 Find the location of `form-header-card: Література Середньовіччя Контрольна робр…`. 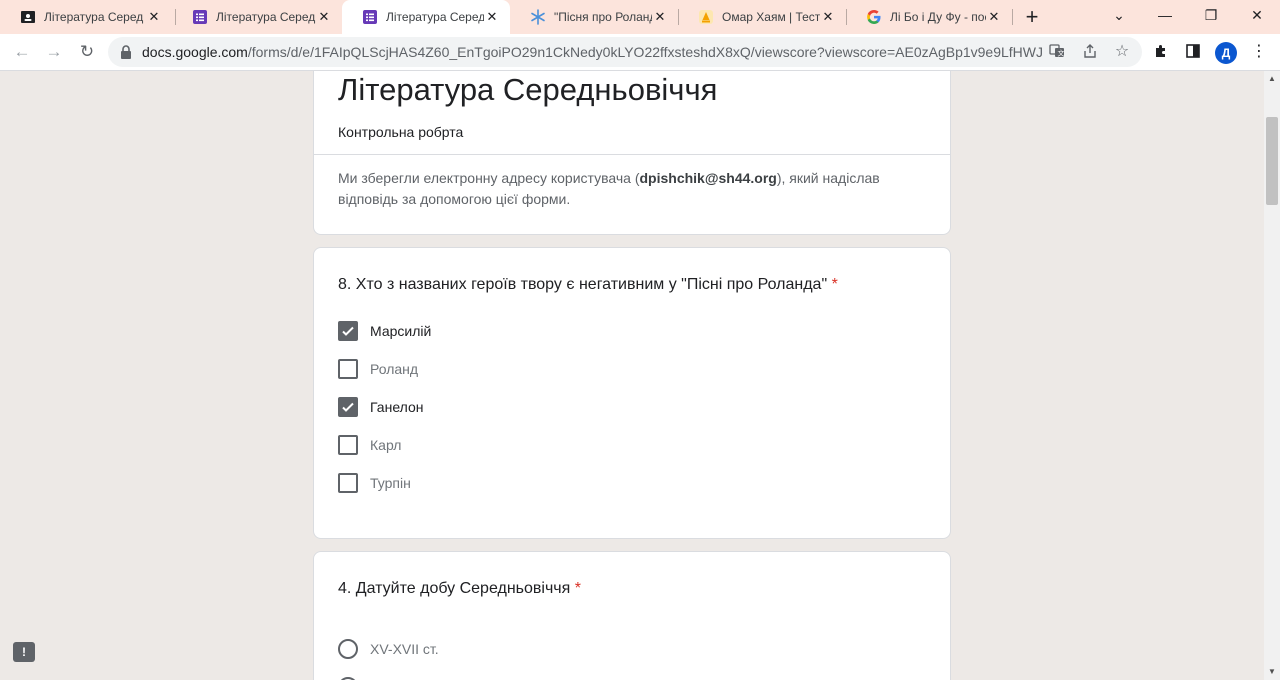

form-header-card: Література Середньовіччя Контрольна робр… is located at coordinates (632, 153).